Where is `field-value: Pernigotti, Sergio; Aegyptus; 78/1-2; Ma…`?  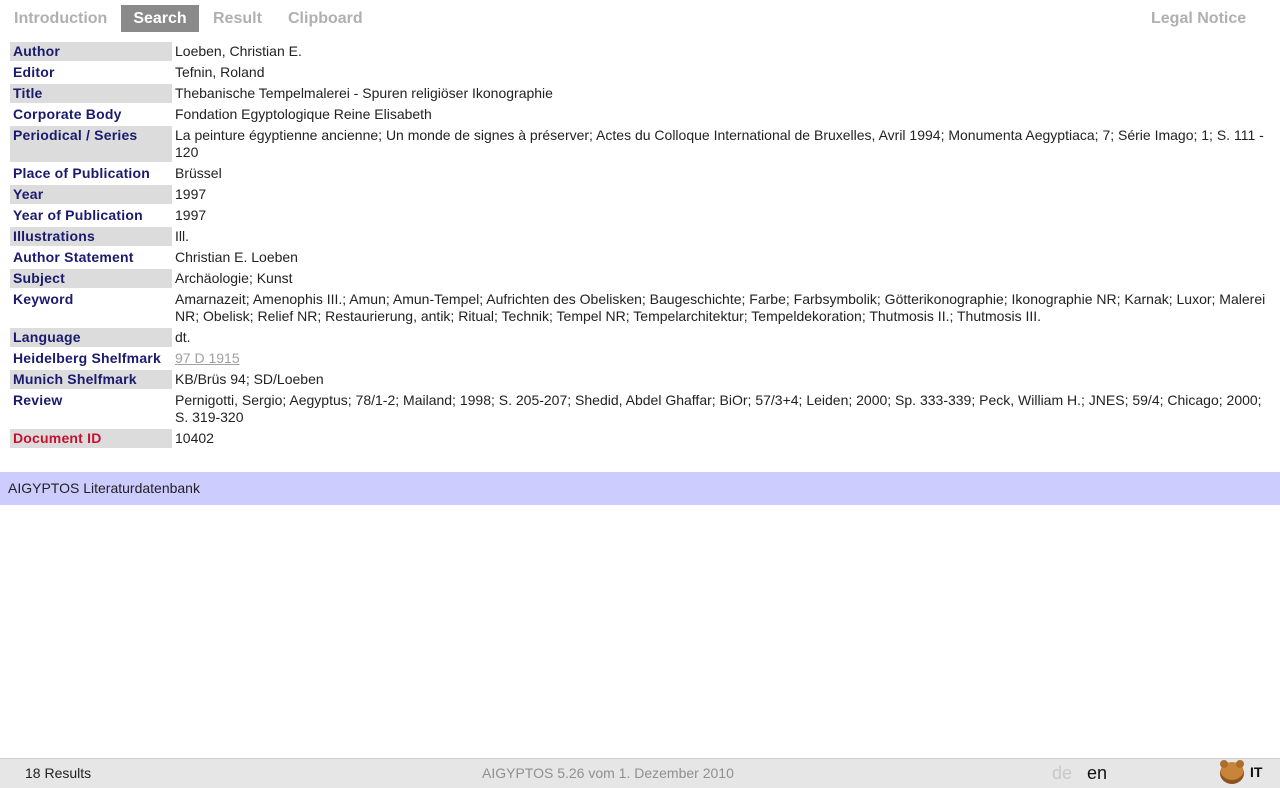
field-value: Pernigotti, Sergio; Aegyptus; 78/1-2; Ma… is located at coordinates (718, 408).